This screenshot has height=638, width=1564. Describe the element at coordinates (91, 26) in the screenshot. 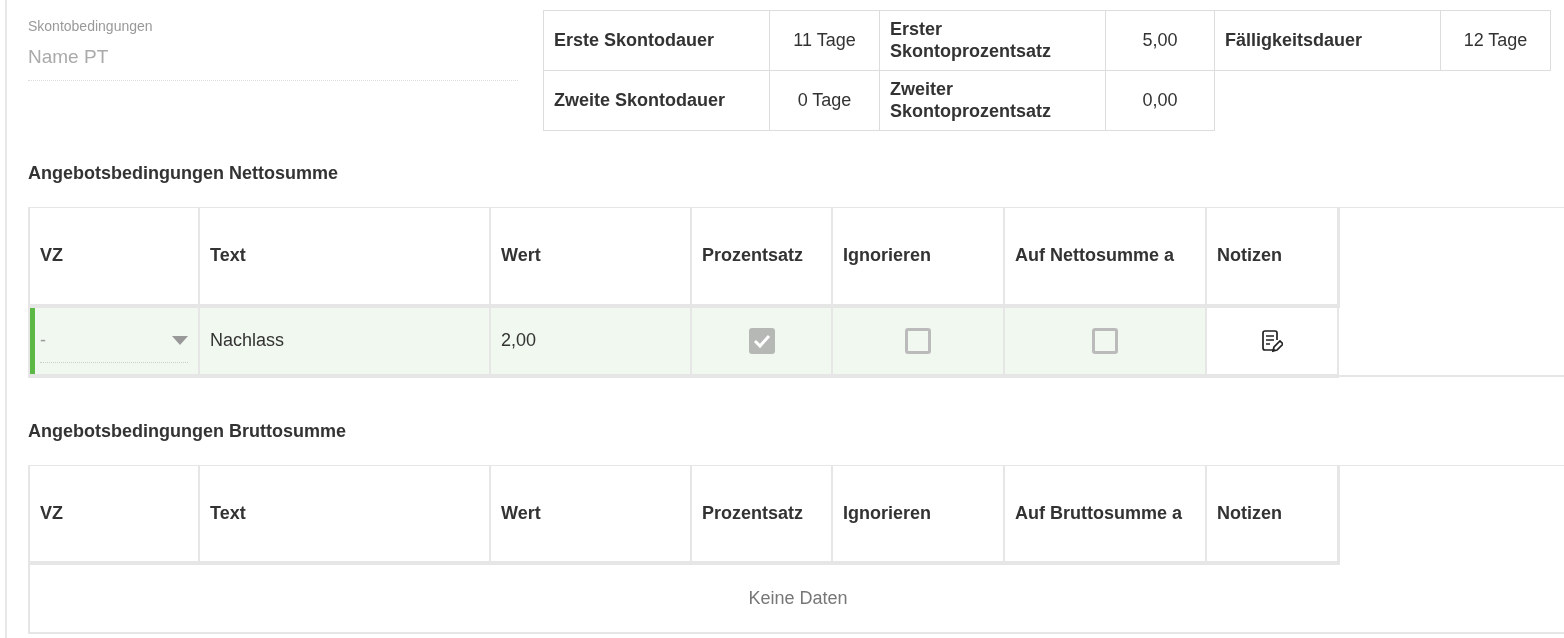

I see `field-label: Skontobedingungen` at that location.